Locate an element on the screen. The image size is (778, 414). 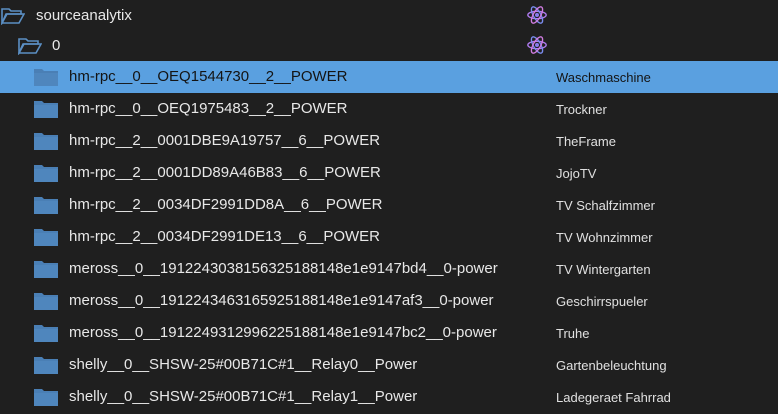
tree-row-label: hm-rpc__2__0034DF2991DD8A__6__POWER is located at coordinates (226, 204).